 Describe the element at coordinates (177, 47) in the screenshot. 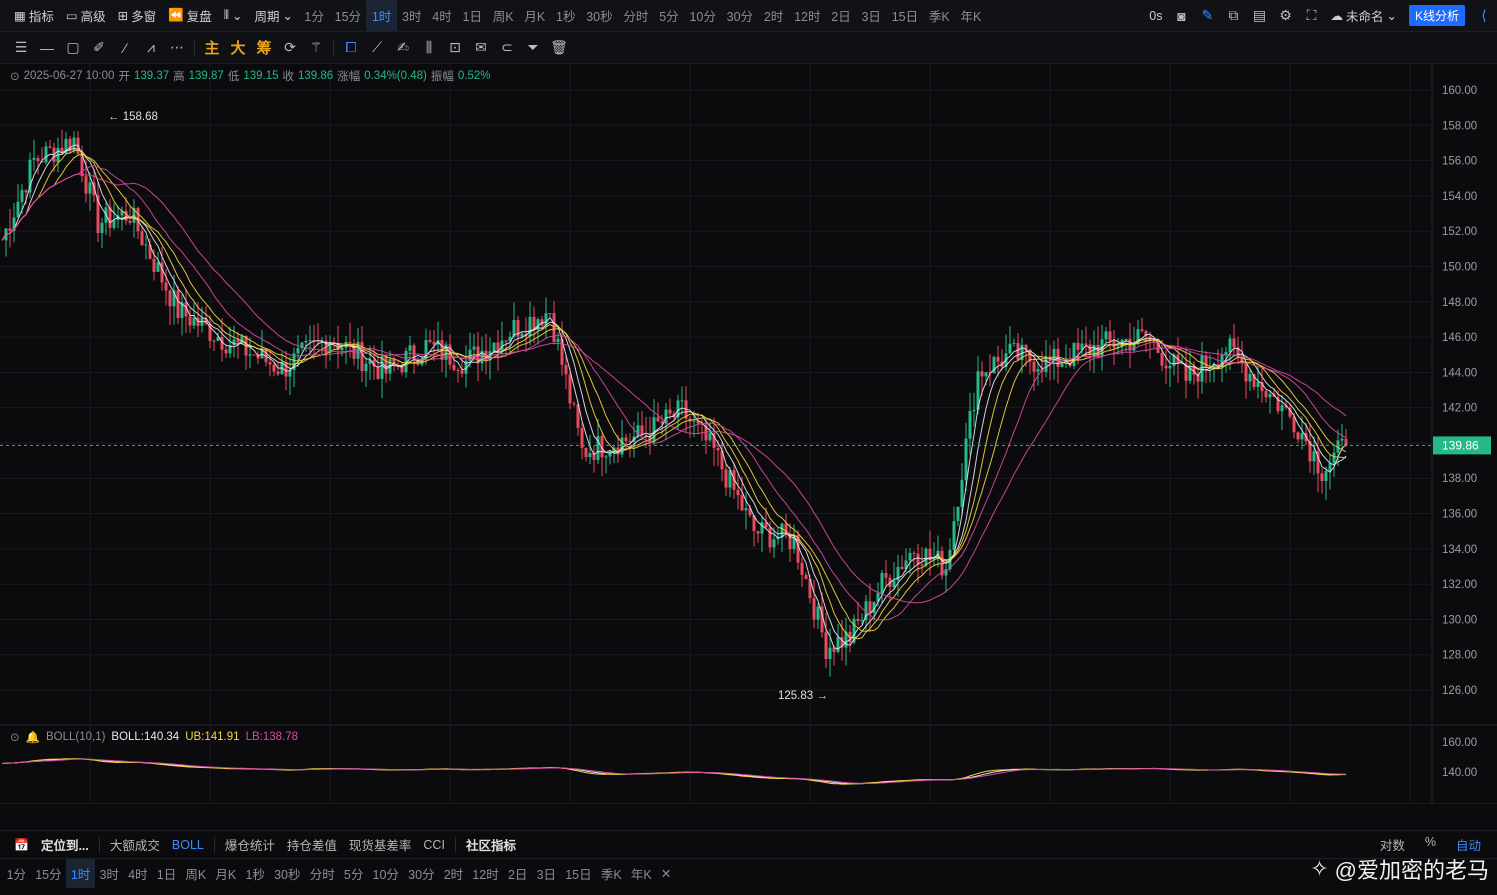

I see `more-icon: ⋯` at that location.